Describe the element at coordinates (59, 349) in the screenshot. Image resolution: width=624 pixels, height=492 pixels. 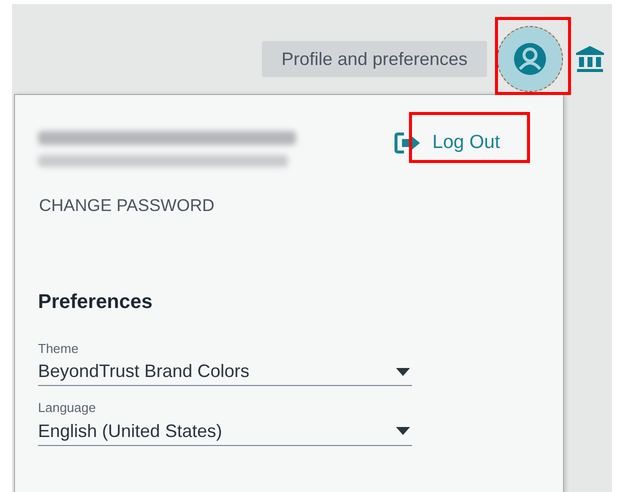
I see `field-label: Theme` at that location.